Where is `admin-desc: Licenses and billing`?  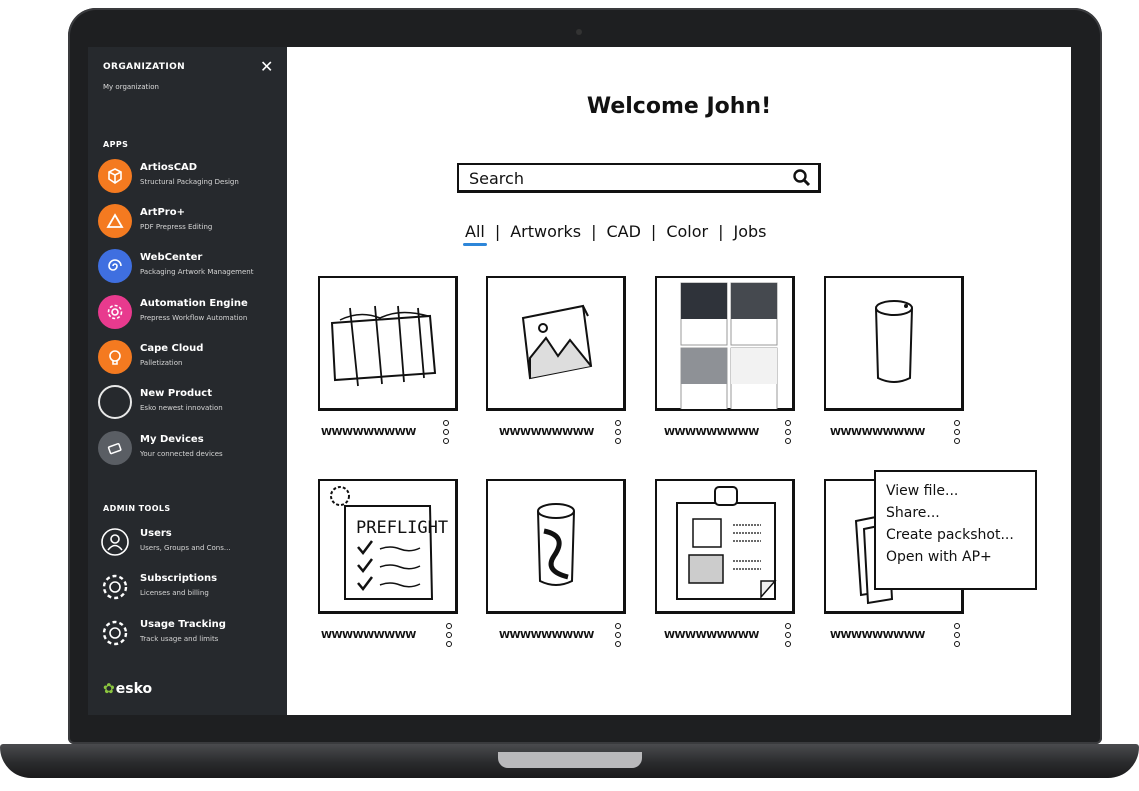
admin-desc: Licenses and billing is located at coordinates (174, 593).